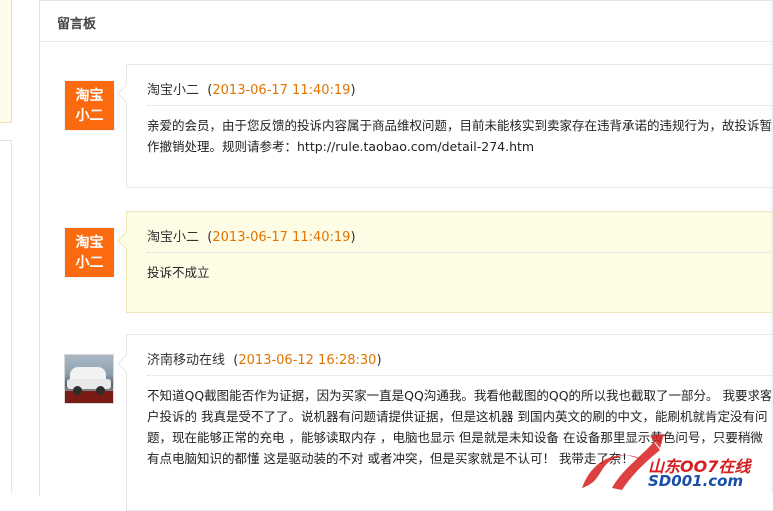  Describe the element at coordinates (6, 336) in the screenshot. I see `left-panel-border` at that location.